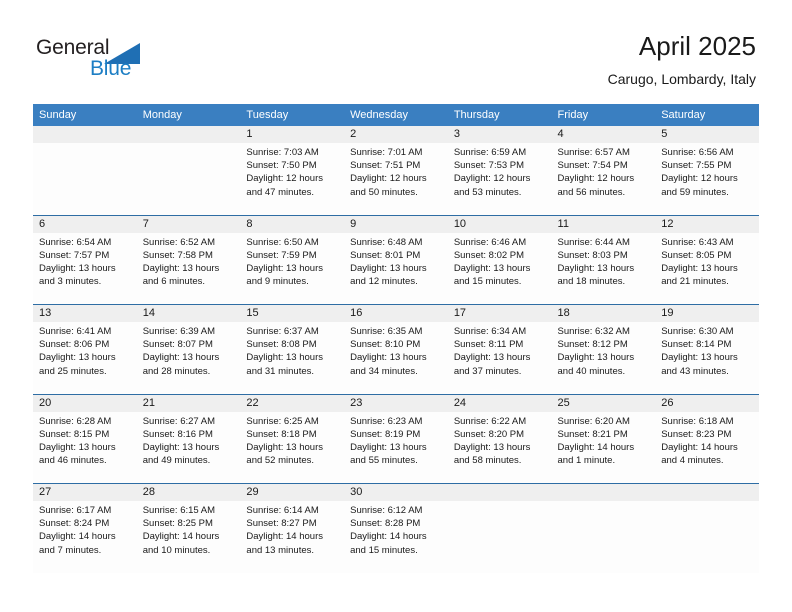 The image size is (792, 612). I want to click on day-number: 7, so click(188, 223).